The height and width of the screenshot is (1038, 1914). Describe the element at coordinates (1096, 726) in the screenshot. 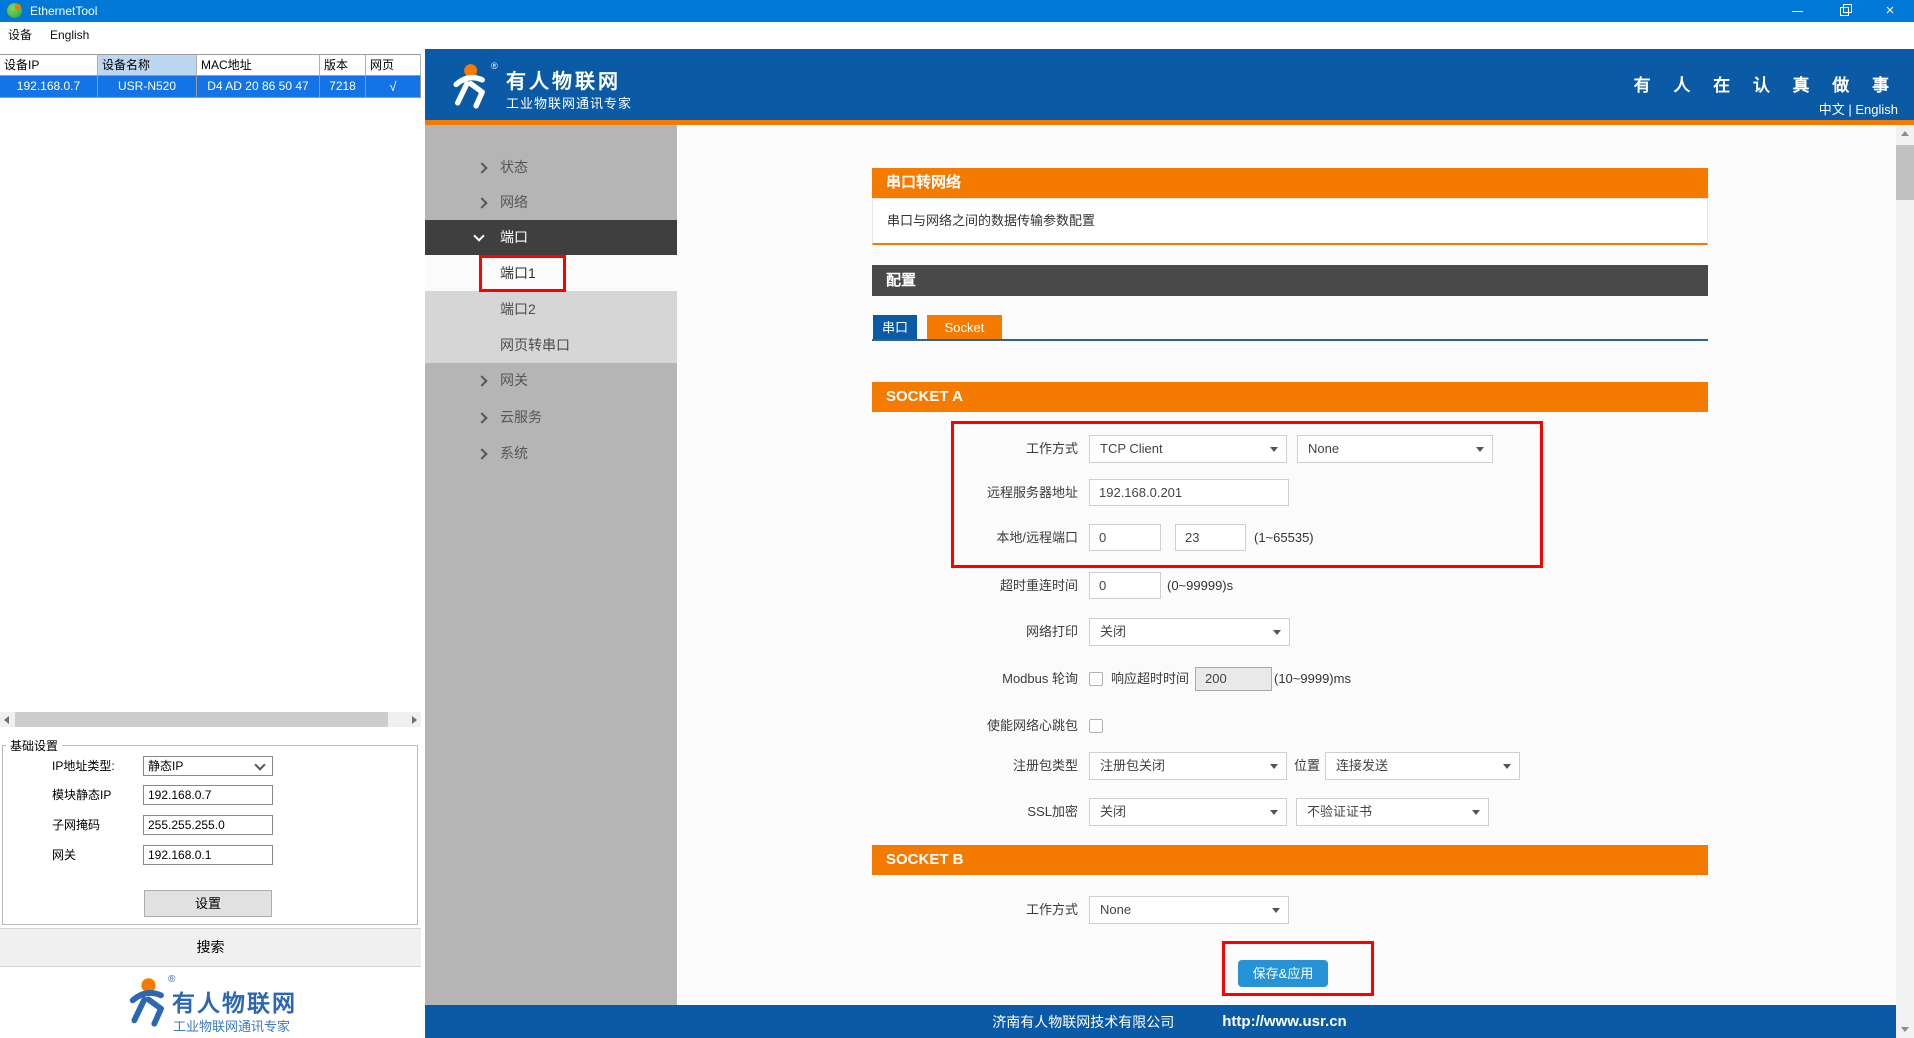

I see `heartbeat-checkbox` at that location.